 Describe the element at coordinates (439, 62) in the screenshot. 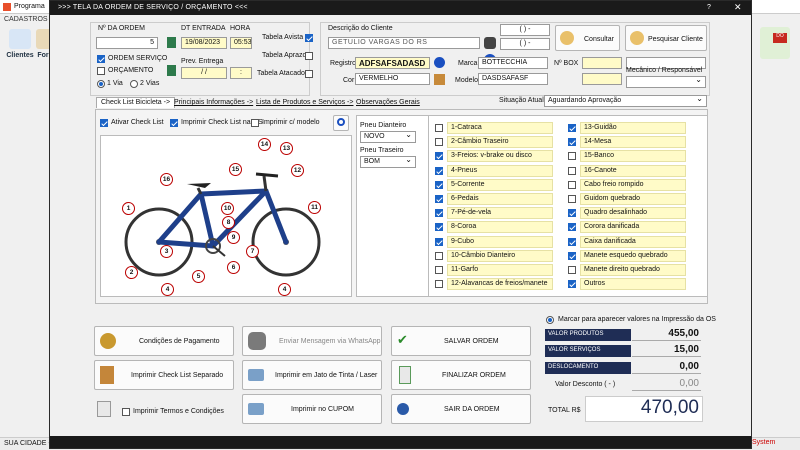

I see `bike-info-icon` at that location.